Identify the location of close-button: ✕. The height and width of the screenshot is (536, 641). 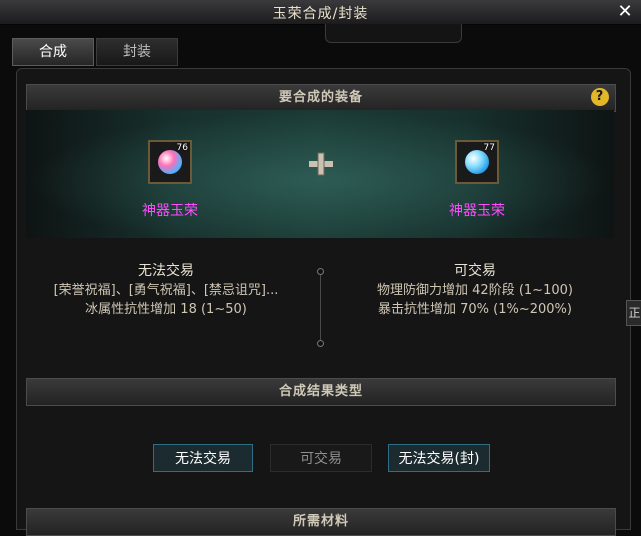
(625, 12).